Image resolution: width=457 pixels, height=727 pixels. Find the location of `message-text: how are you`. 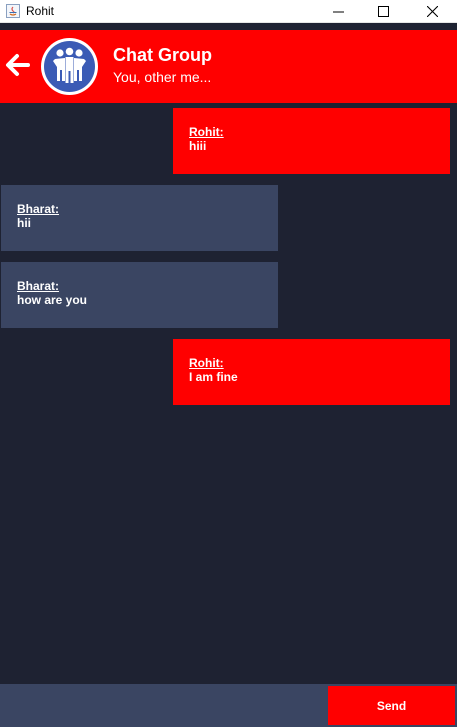

message-text: how are you is located at coordinates (52, 300).